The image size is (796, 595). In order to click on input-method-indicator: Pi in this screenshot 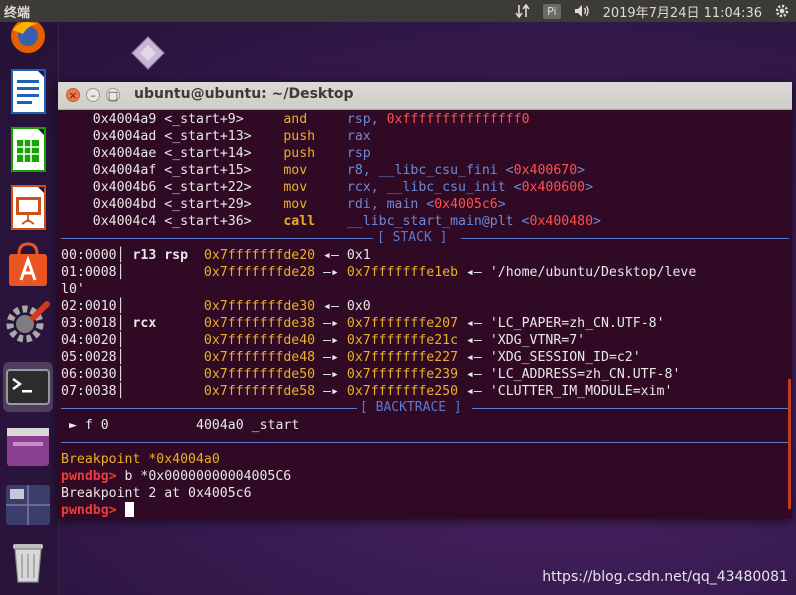, I will do `click(552, 11)`.